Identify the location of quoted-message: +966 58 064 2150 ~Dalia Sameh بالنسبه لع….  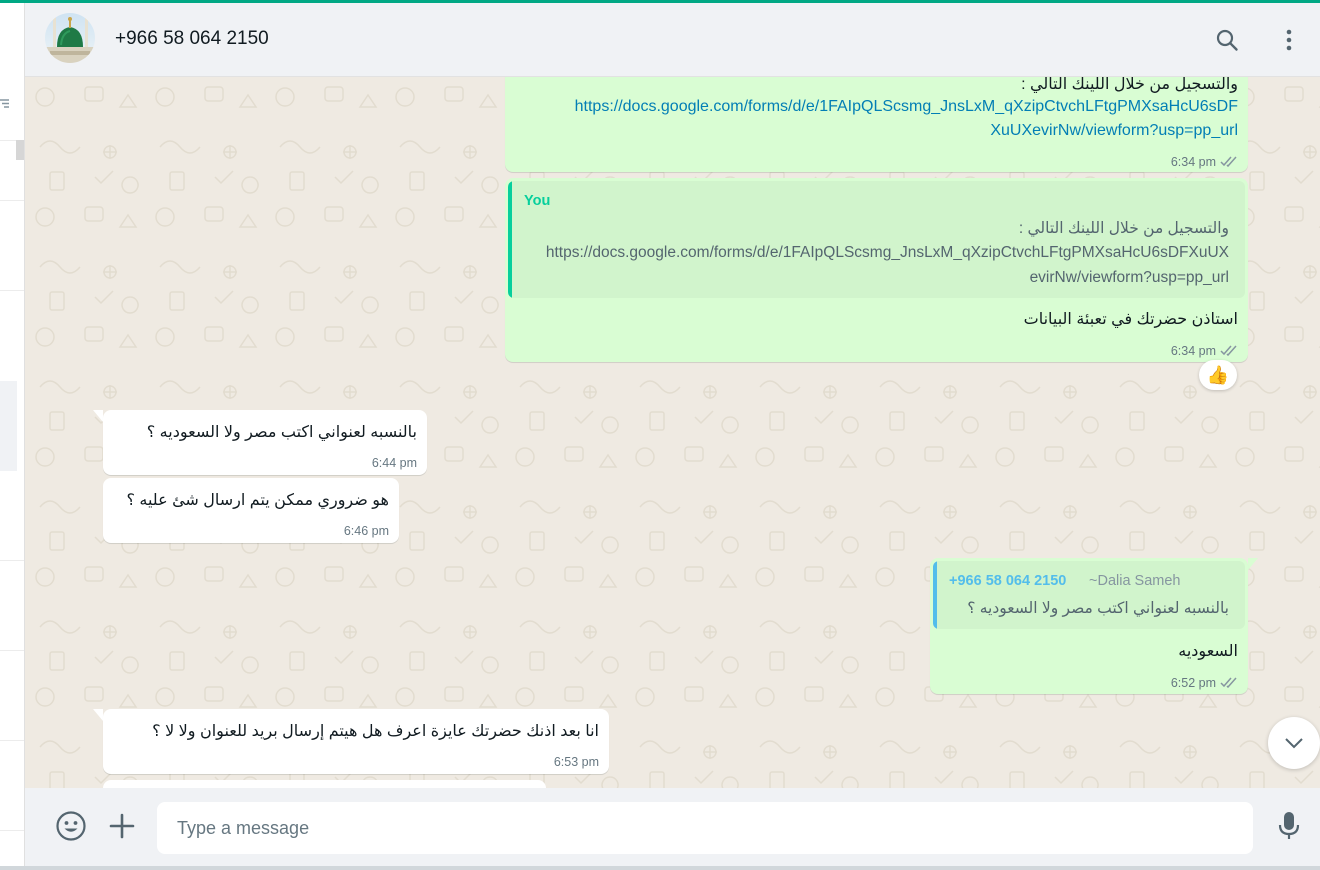
(1089, 595).